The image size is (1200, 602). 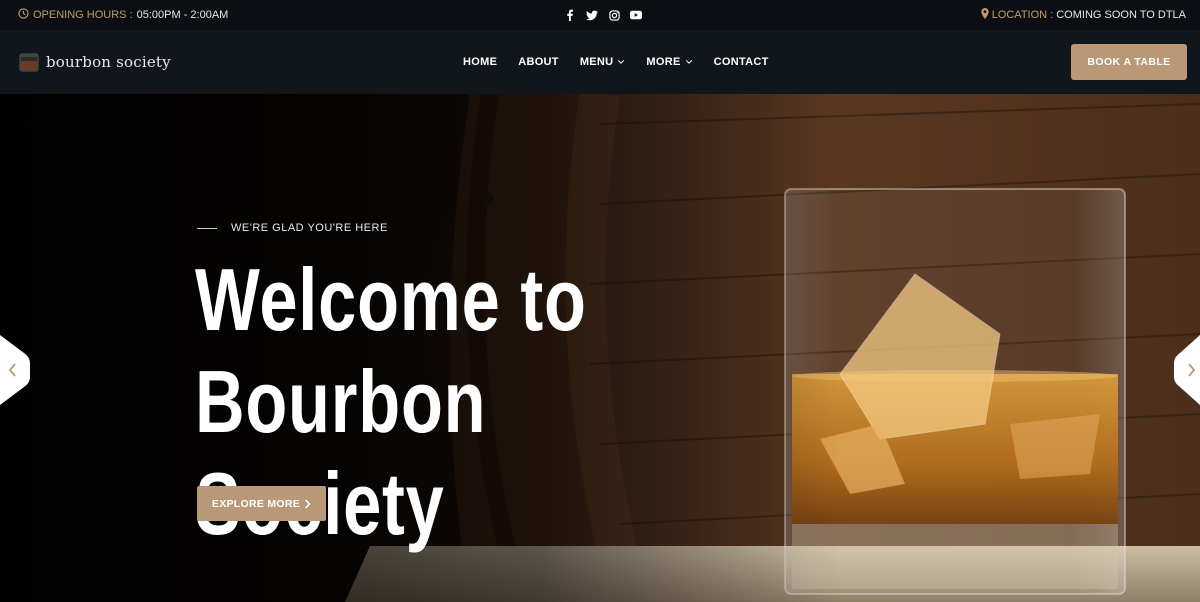 I want to click on nav-home: HOME, so click(x=480, y=62).